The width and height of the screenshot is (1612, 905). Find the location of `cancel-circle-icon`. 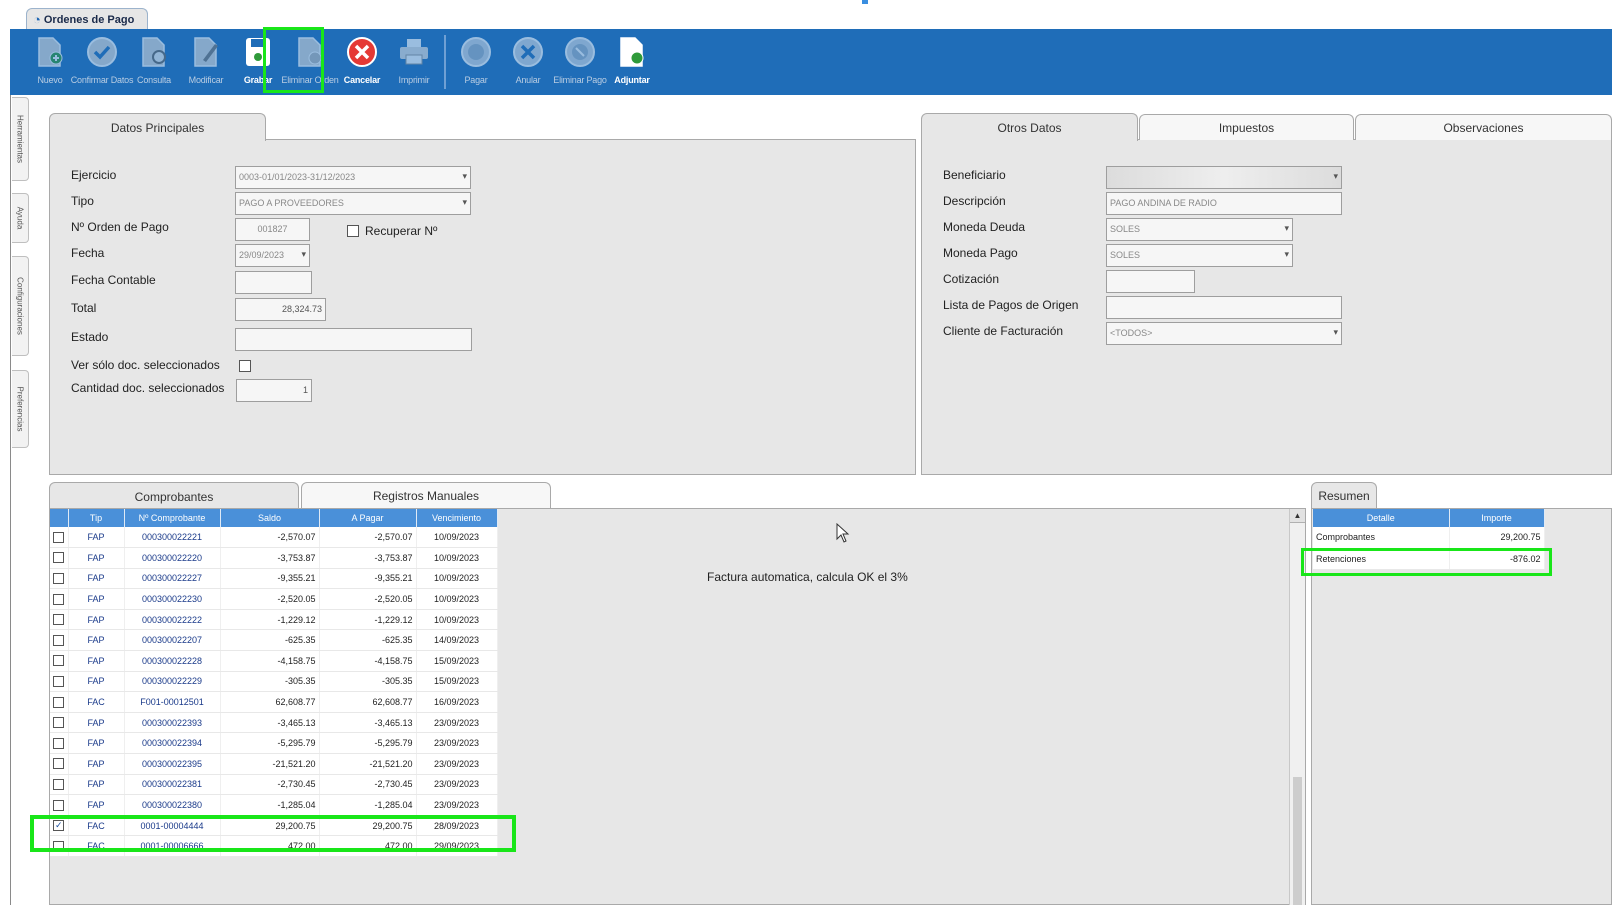

cancel-circle-icon is located at coordinates (362, 52).